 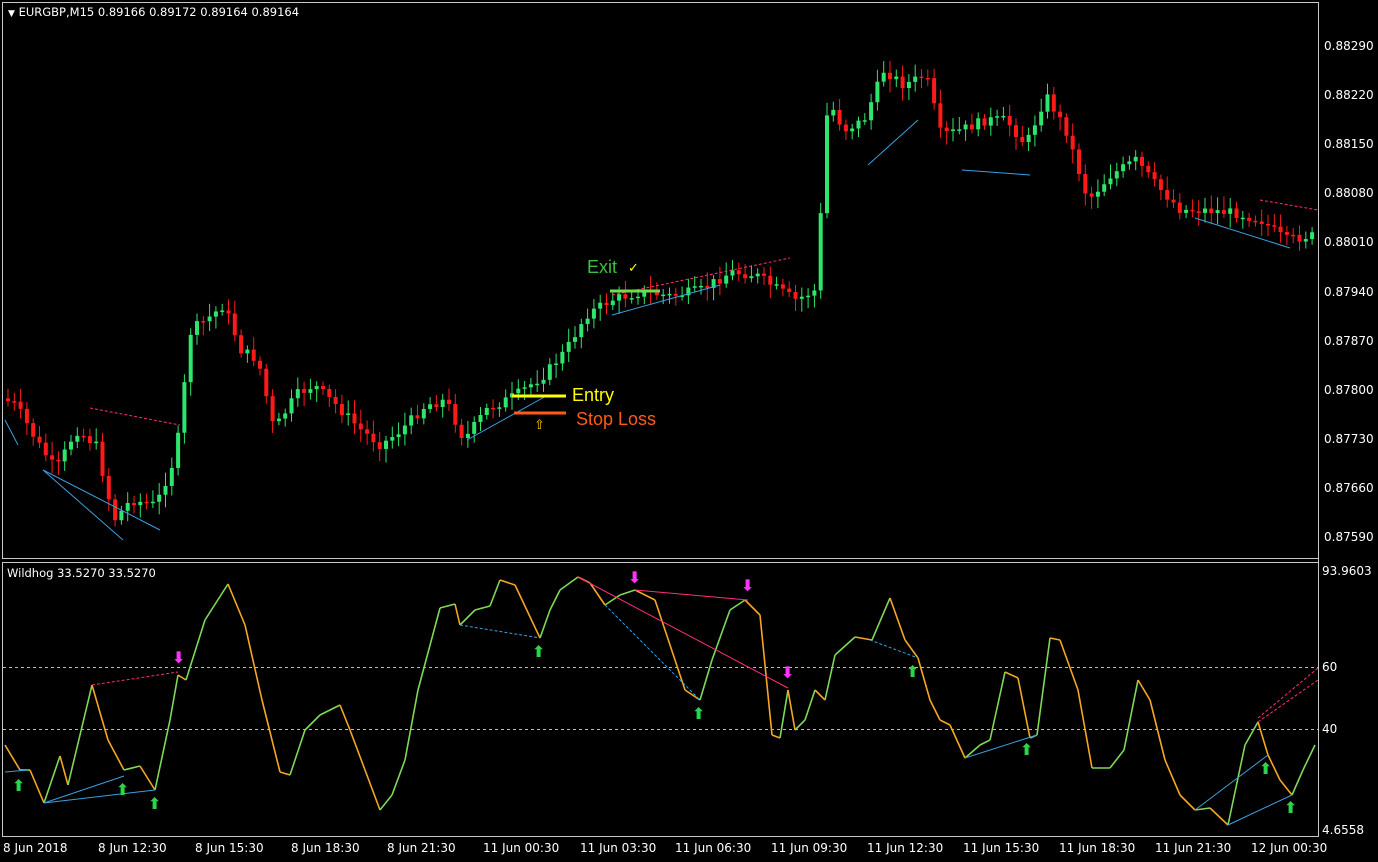 I want to click on time-label: 11 Jun 12:30, so click(x=905, y=848).